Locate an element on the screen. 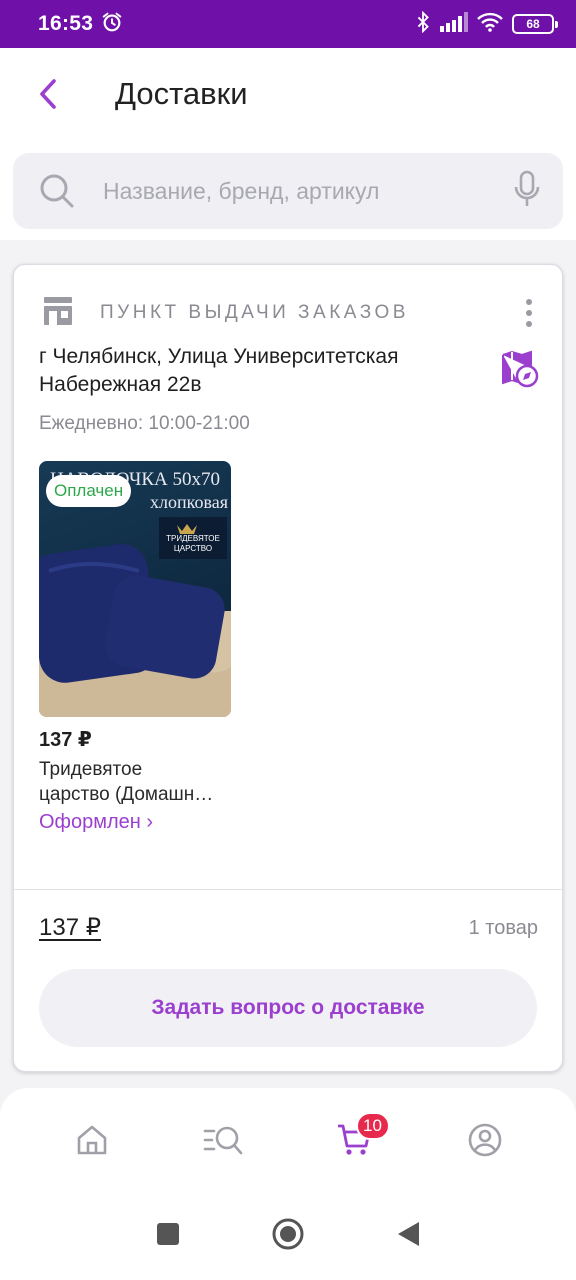 Image resolution: width=576 pixels, height=1280 pixels. signal-icon is located at coordinates (454, 24).